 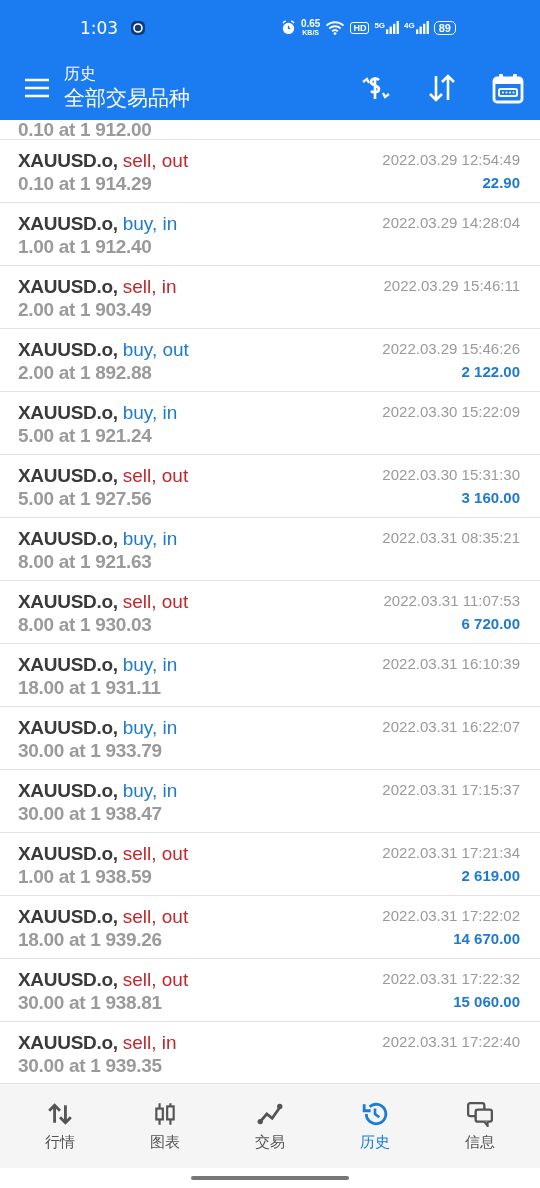 I want to click on deal-time: 2022.03.29 14:28:04, so click(x=451, y=223).